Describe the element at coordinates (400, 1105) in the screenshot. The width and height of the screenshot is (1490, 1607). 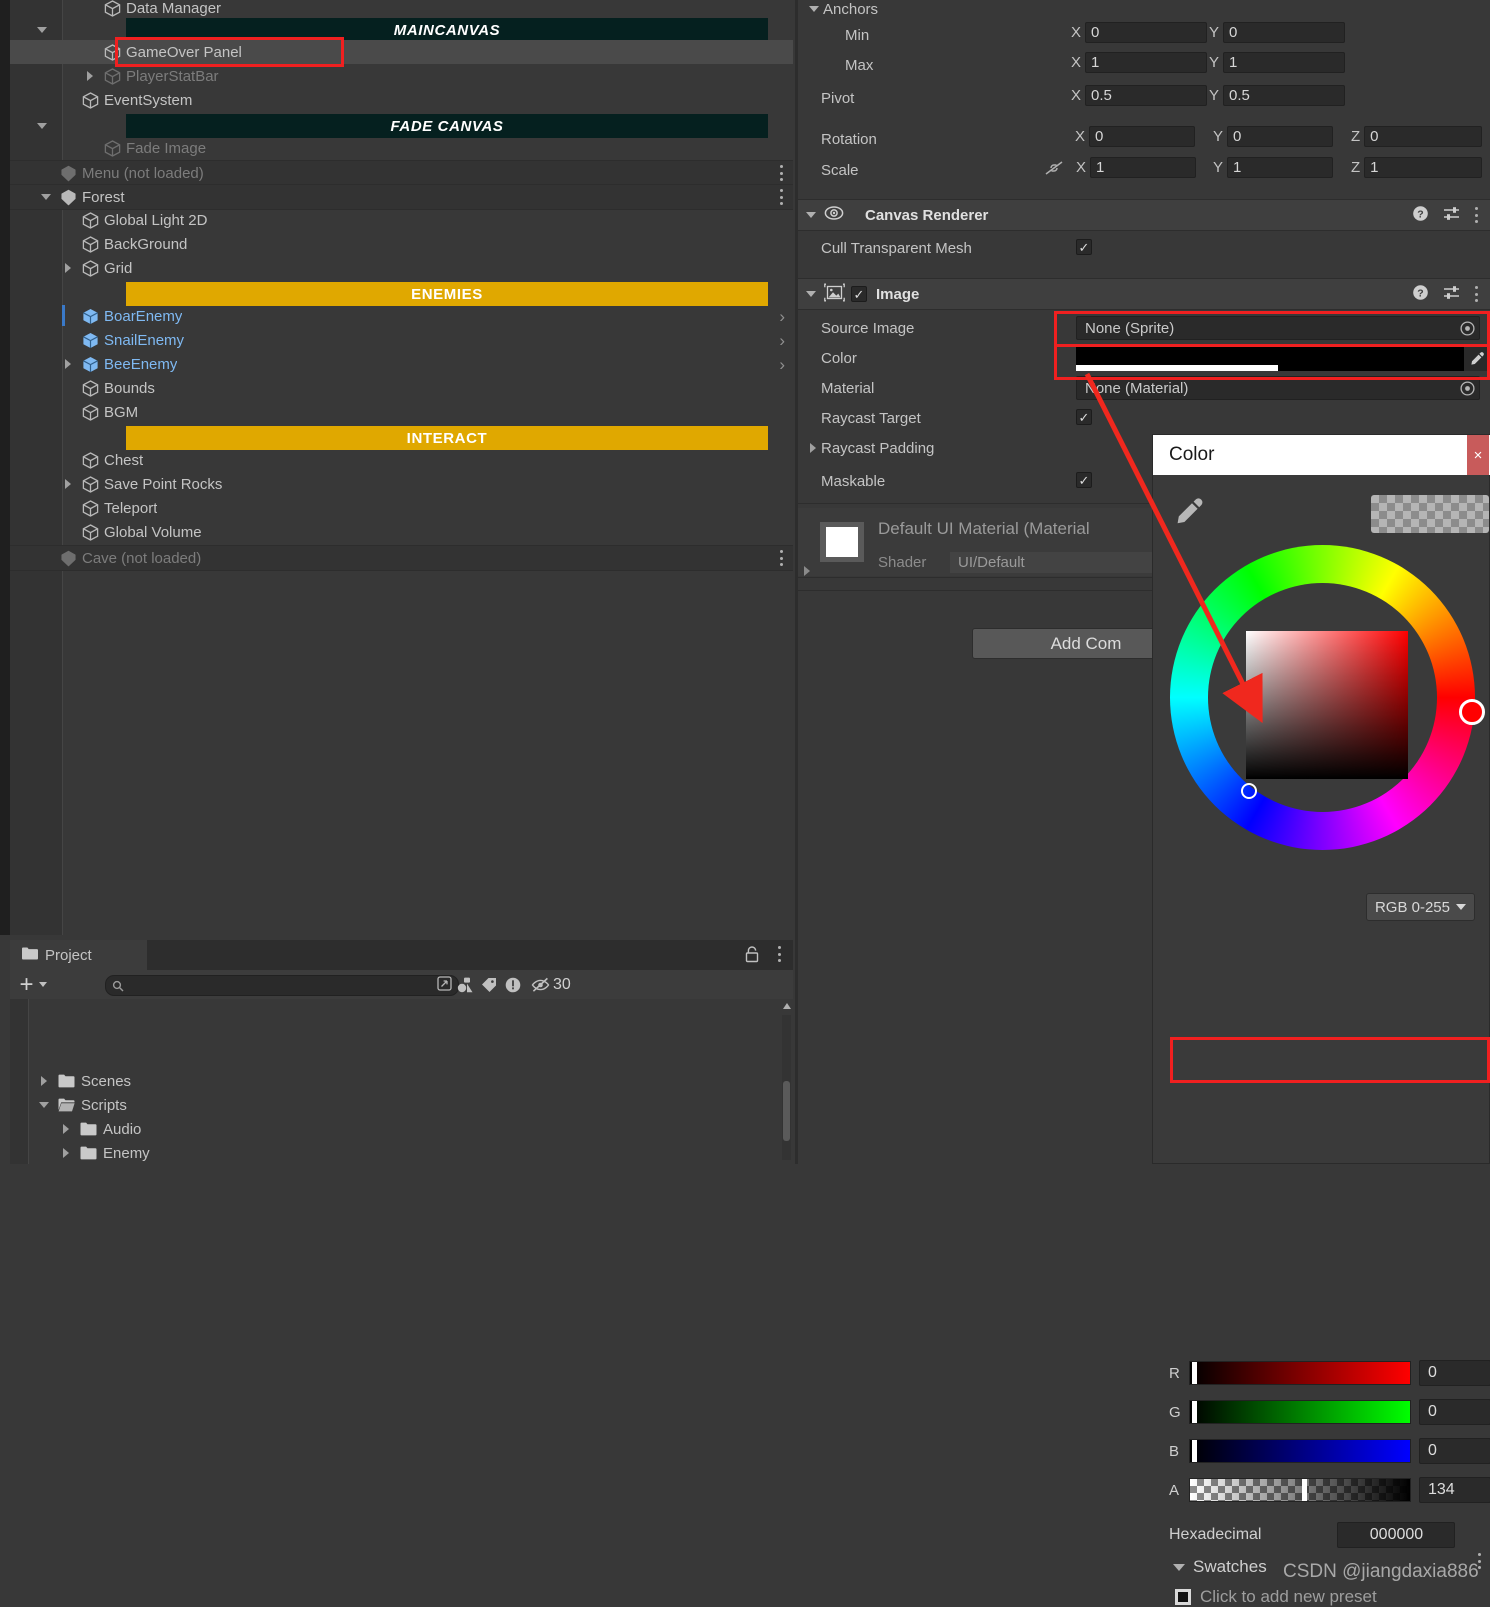
I see `project-tree-row: Scripts` at that location.